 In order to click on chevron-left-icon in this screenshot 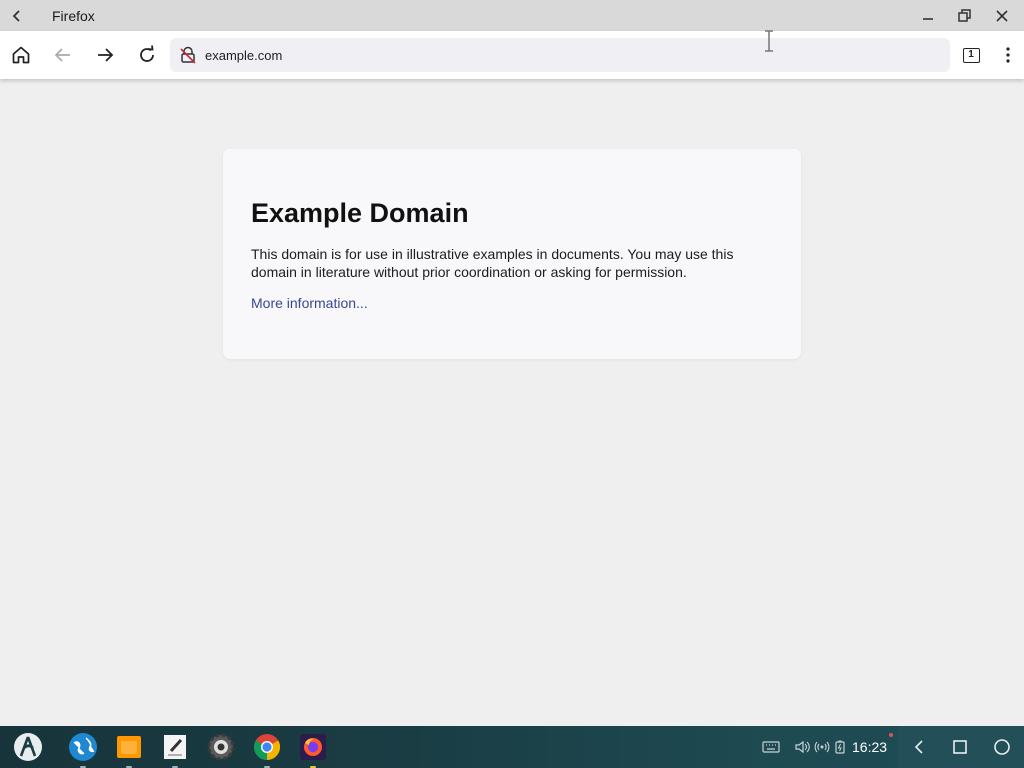, I will do `click(16, 15)`.